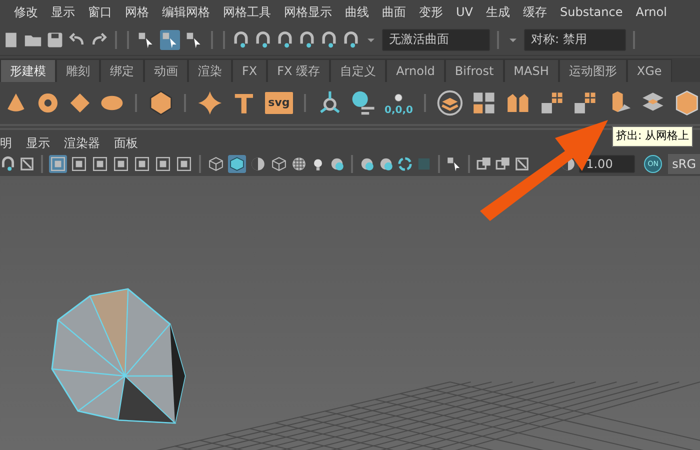 The width and height of the screenshot is (700, 450). Describe the element at coordinates (299, 164) in the screenshot. I see `checker-icon` at that location.